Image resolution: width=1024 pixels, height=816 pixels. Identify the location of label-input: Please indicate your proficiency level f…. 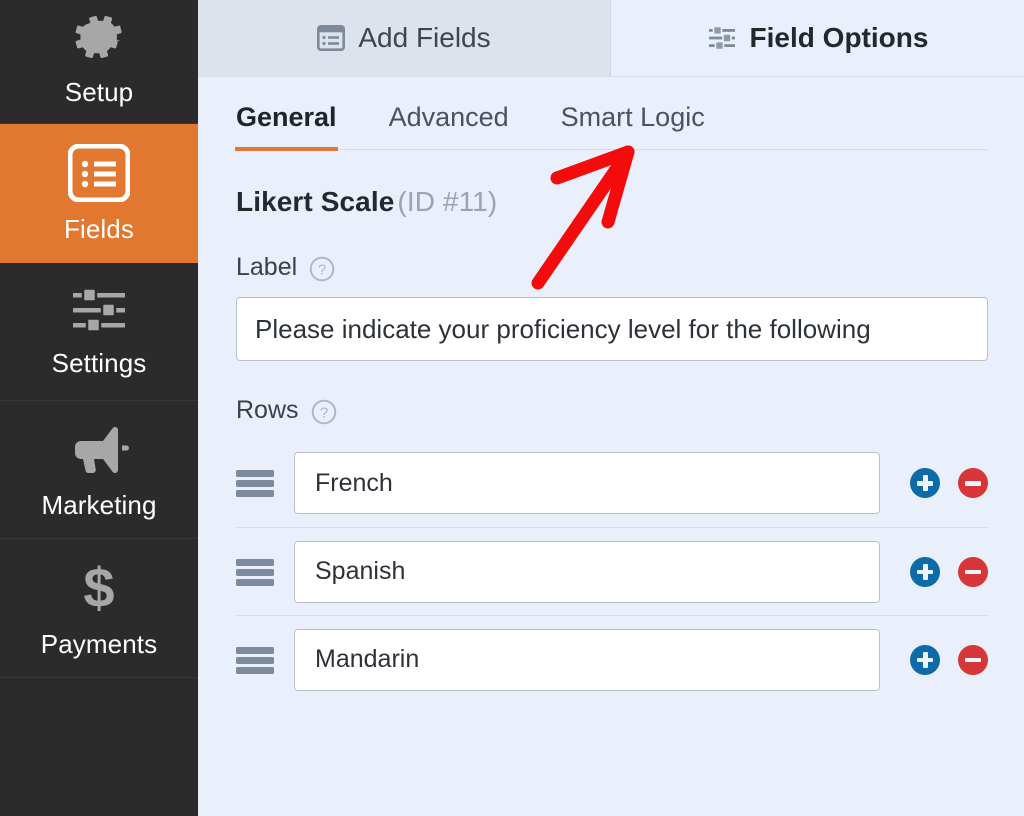
(612, 329).